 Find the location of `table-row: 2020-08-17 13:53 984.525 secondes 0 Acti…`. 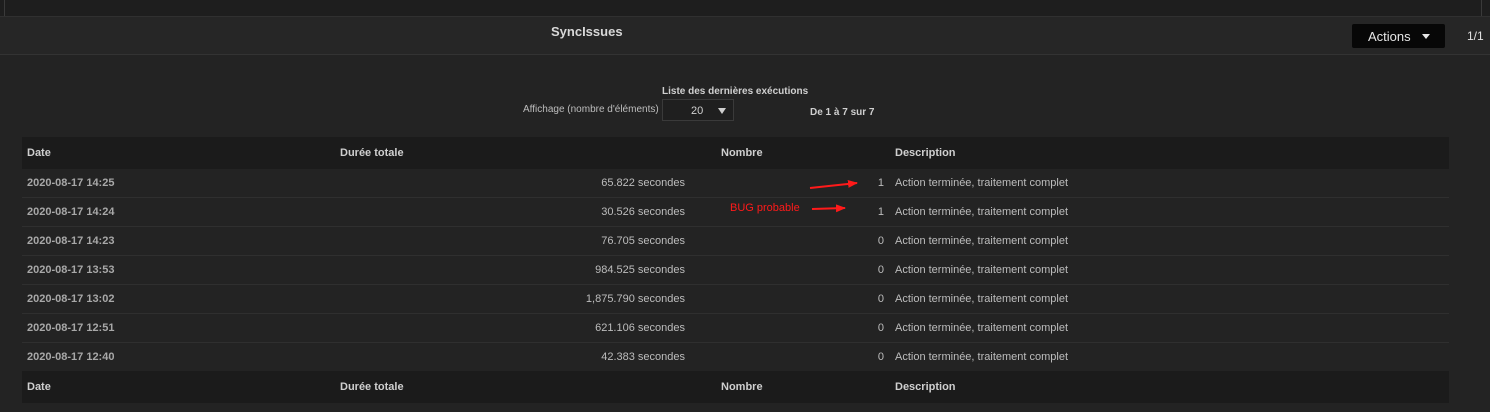

table-row: 2020-08-17 13:53 984.525 secondes 0 Acti… is located at coordinates (735, 270).